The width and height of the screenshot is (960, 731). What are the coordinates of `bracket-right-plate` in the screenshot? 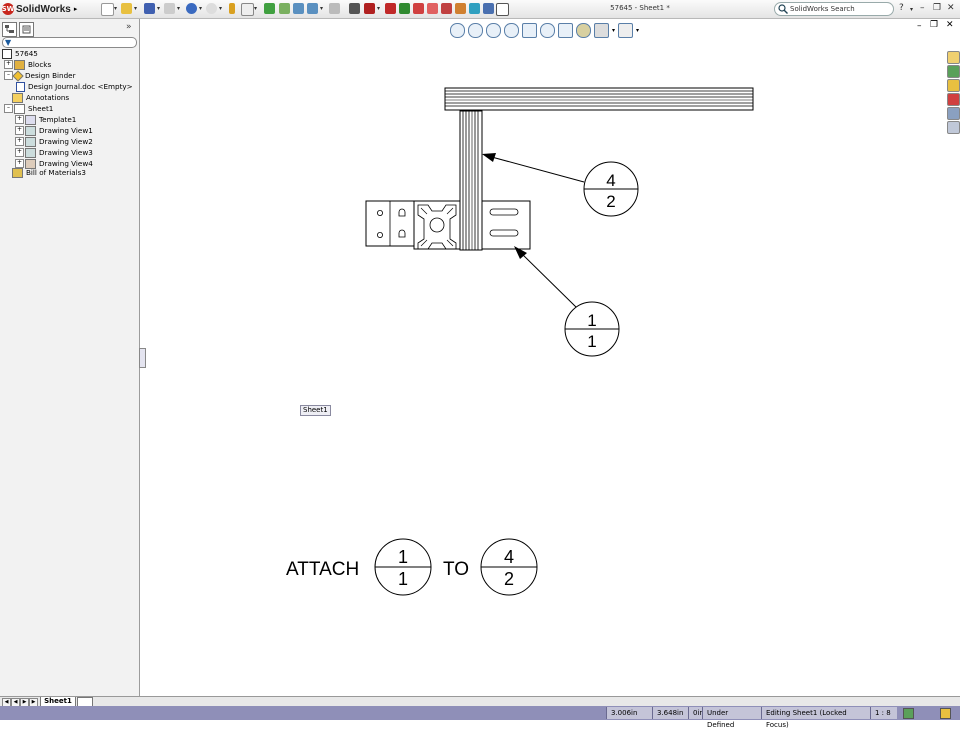 It's located at (506, 225).